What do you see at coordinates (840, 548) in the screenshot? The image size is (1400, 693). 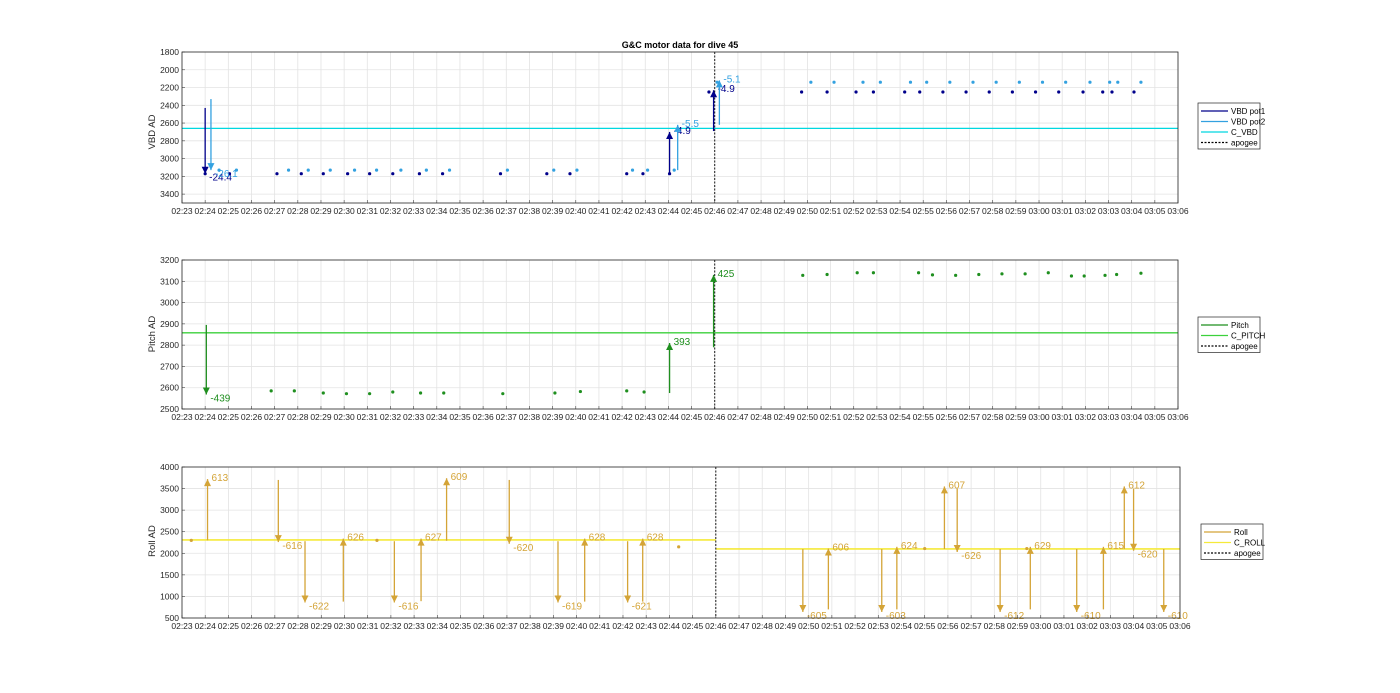 I see `annotation-label: 606` at bounding box center [840, 548].